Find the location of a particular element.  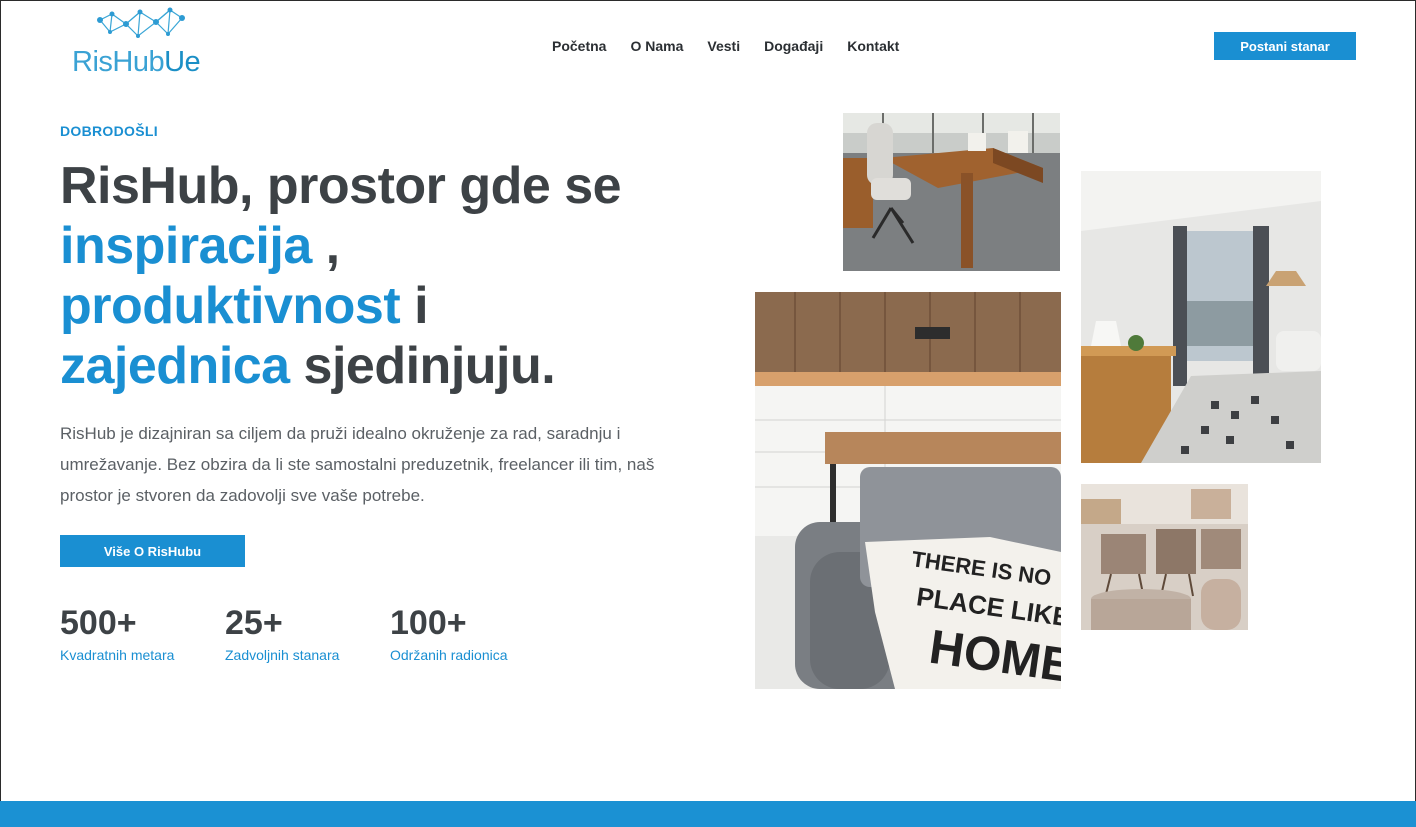

stat-value: 100+ is located at coordinates (428, 623).